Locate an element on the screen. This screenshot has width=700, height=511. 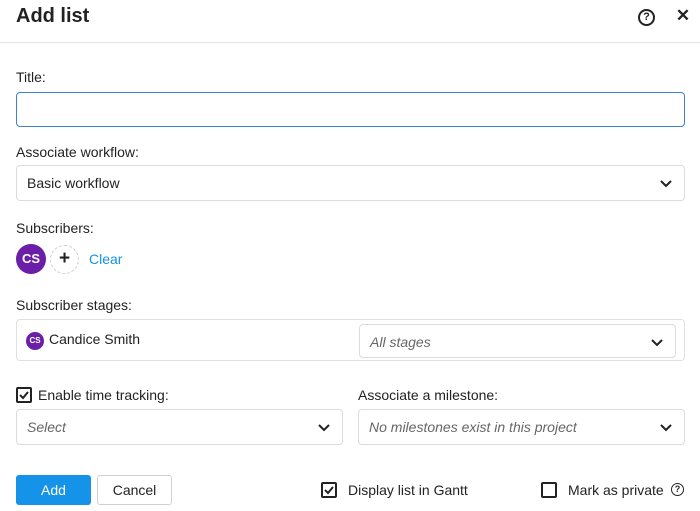
workflow-selected-value: Basic workflow is located at coordinates (73, 183).